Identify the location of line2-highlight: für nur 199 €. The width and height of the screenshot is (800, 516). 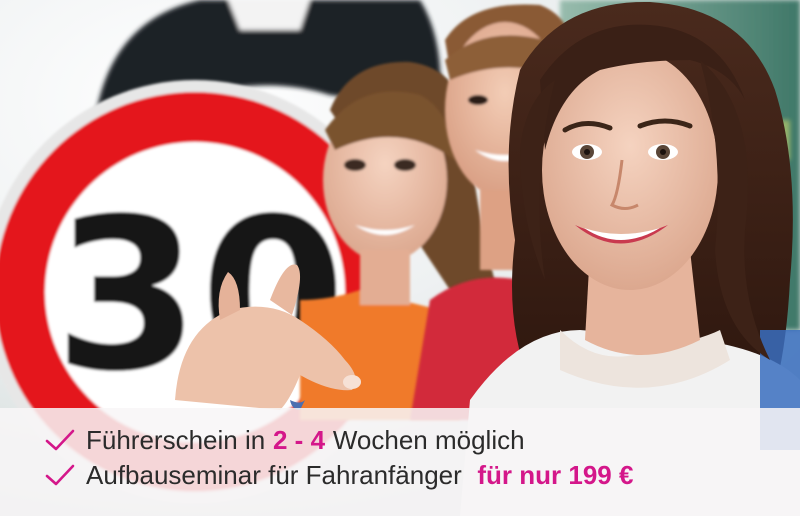
(555, 474).